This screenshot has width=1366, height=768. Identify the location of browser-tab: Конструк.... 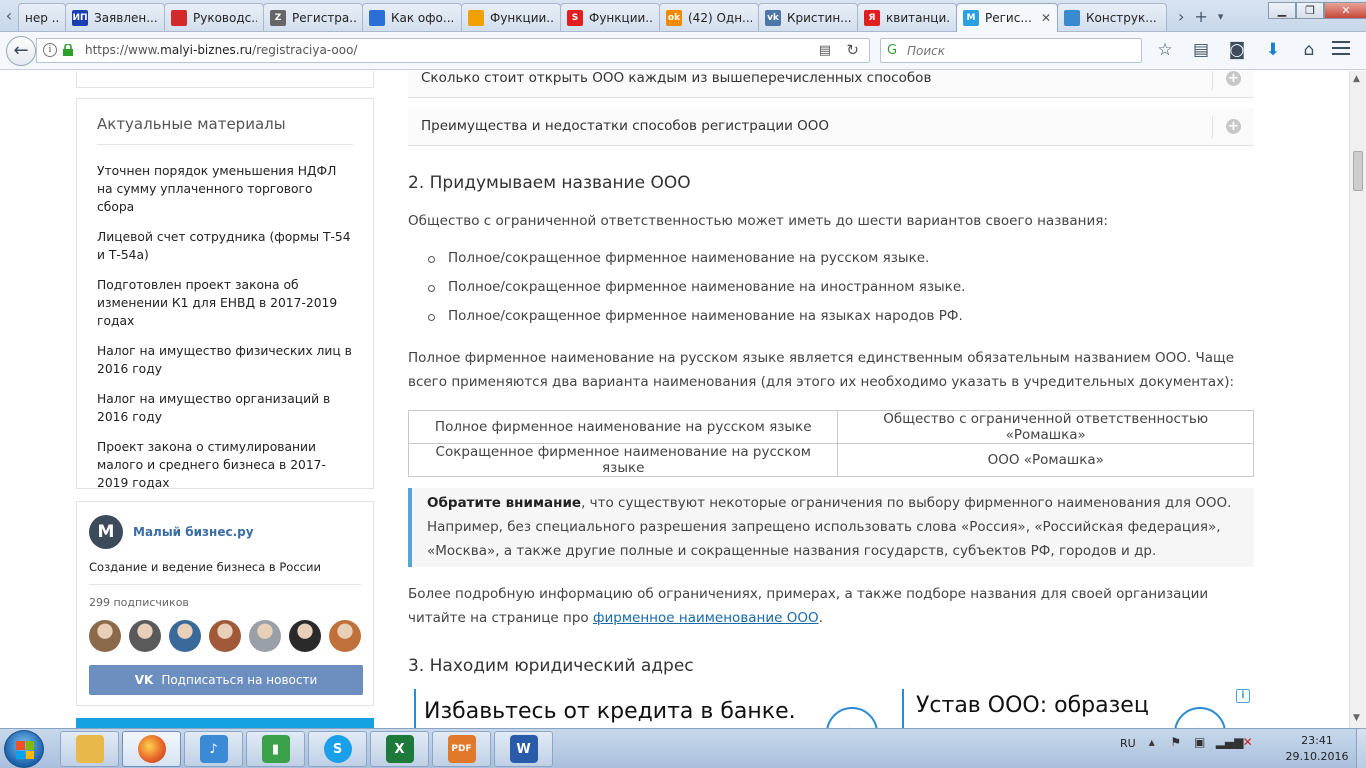
(1112, 17).